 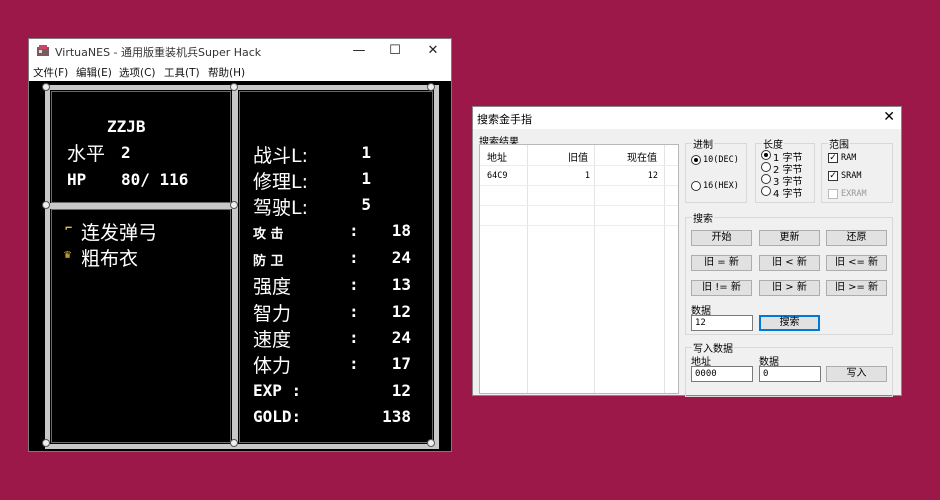 What do you see at coordinates (856, 238) in the screenshot?
I see `restore-button: 还原` at bounding box center [856, 238].